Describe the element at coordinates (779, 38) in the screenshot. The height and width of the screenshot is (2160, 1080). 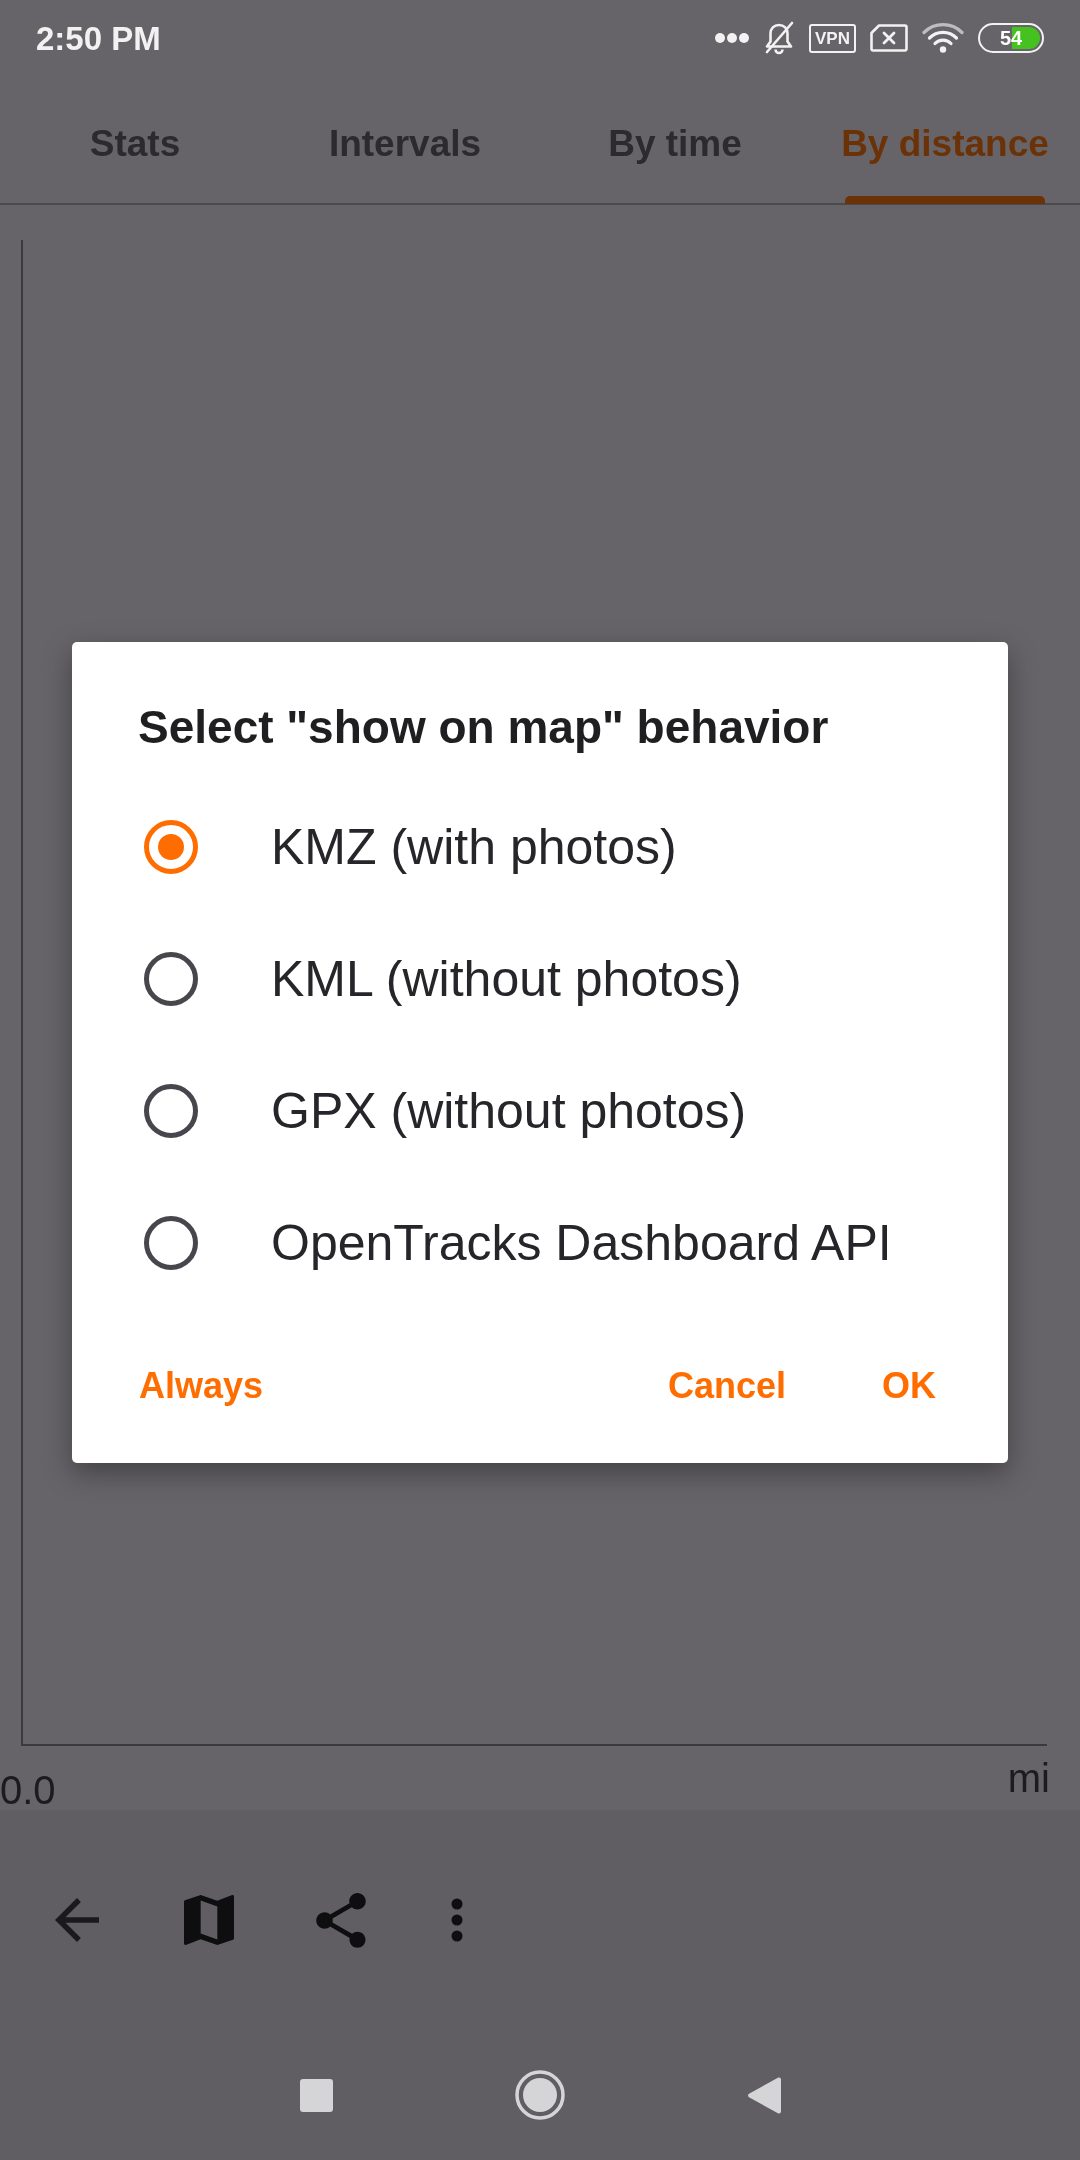
I see `bell-off-icon` at that location.